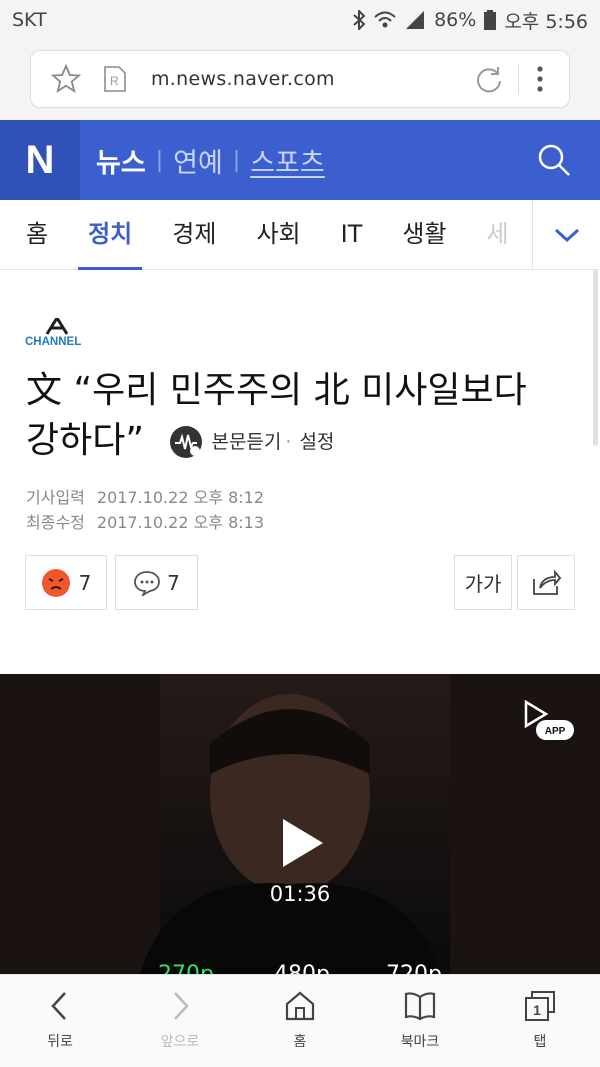 This screenshot has width=600, height=1067. What do you see at coordinates (540, 79) in the screenshot?
I see `more-menu-icon` at bounding box center [540, 79].